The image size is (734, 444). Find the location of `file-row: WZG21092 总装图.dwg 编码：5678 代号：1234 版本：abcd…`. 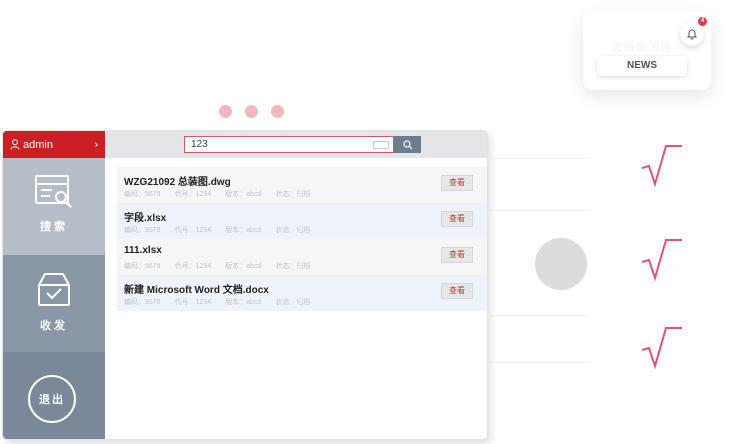

file-row: WZG21092 总装图.dwg 编码：5678 代号：1234 版本：abcd… is located at coordinates (302, 185).